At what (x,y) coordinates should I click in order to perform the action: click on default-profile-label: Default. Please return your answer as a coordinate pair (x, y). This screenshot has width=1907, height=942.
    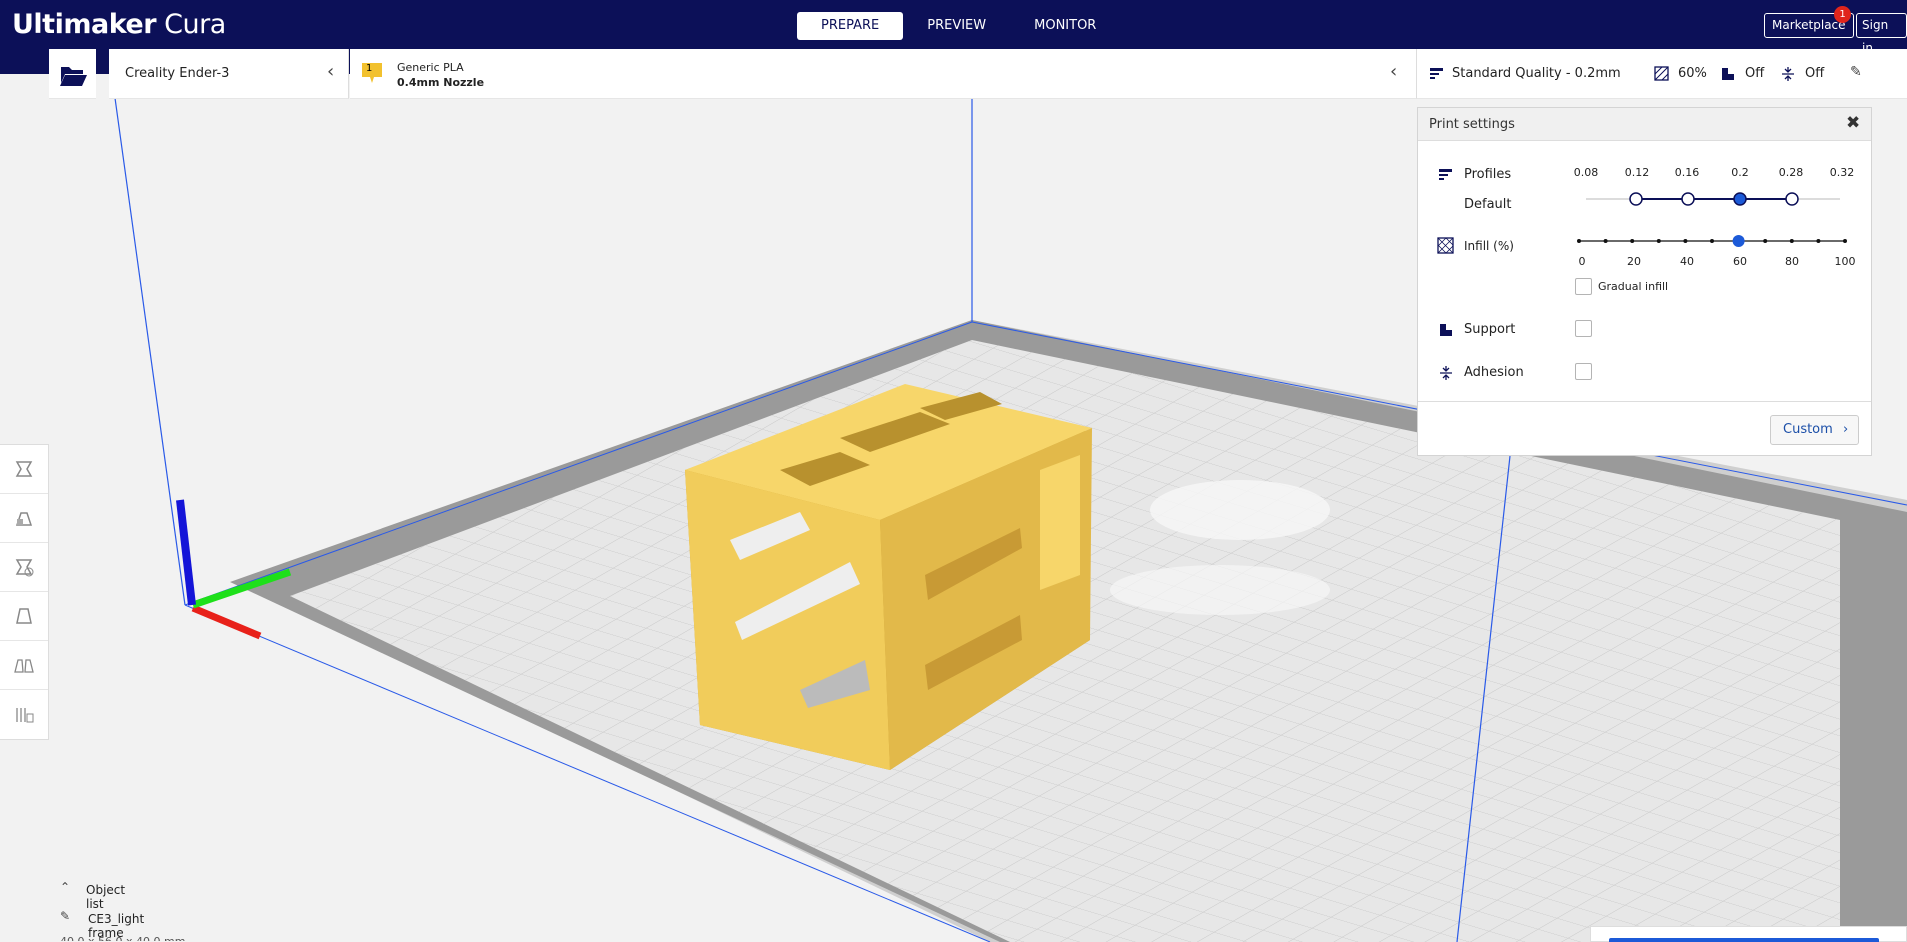
    Looking at the image, I should click on (1488, 204).